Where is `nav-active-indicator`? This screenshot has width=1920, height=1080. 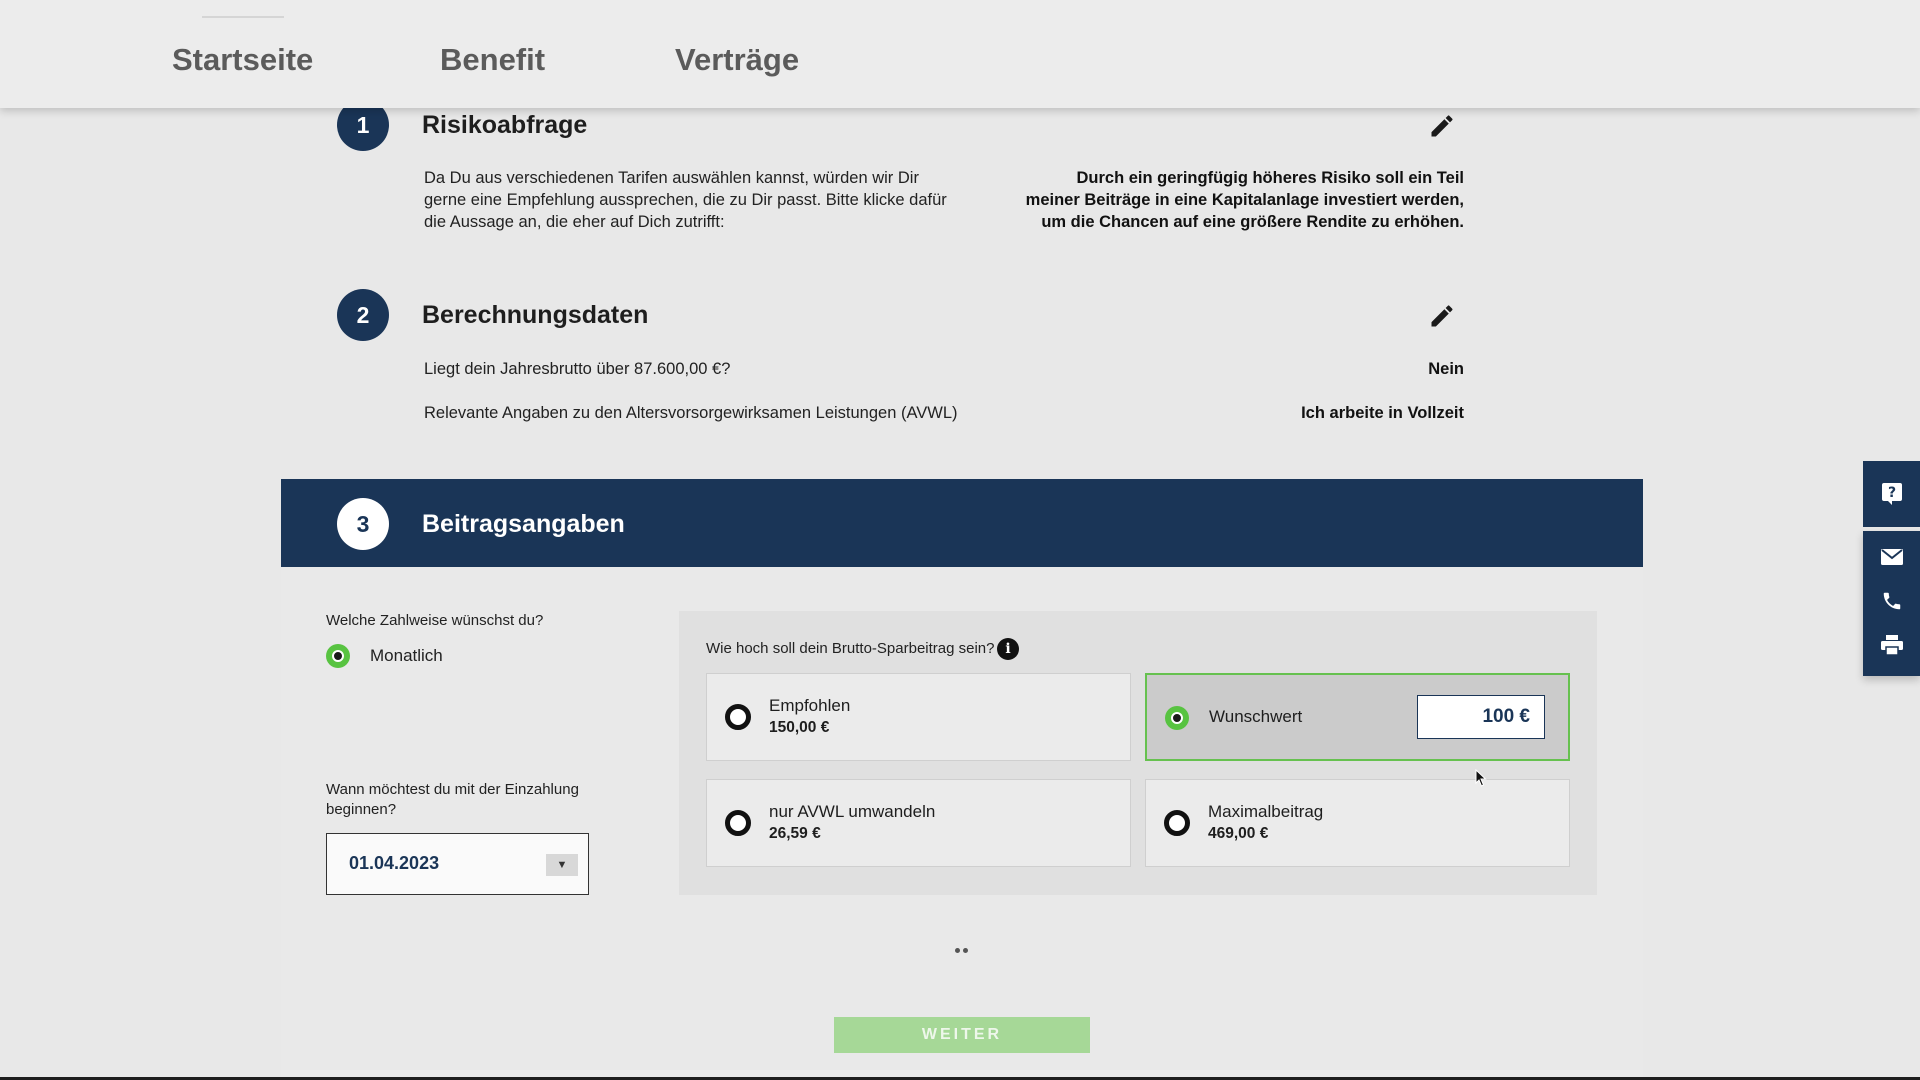
nav-active-indicator is located at coordinates (243, 17).